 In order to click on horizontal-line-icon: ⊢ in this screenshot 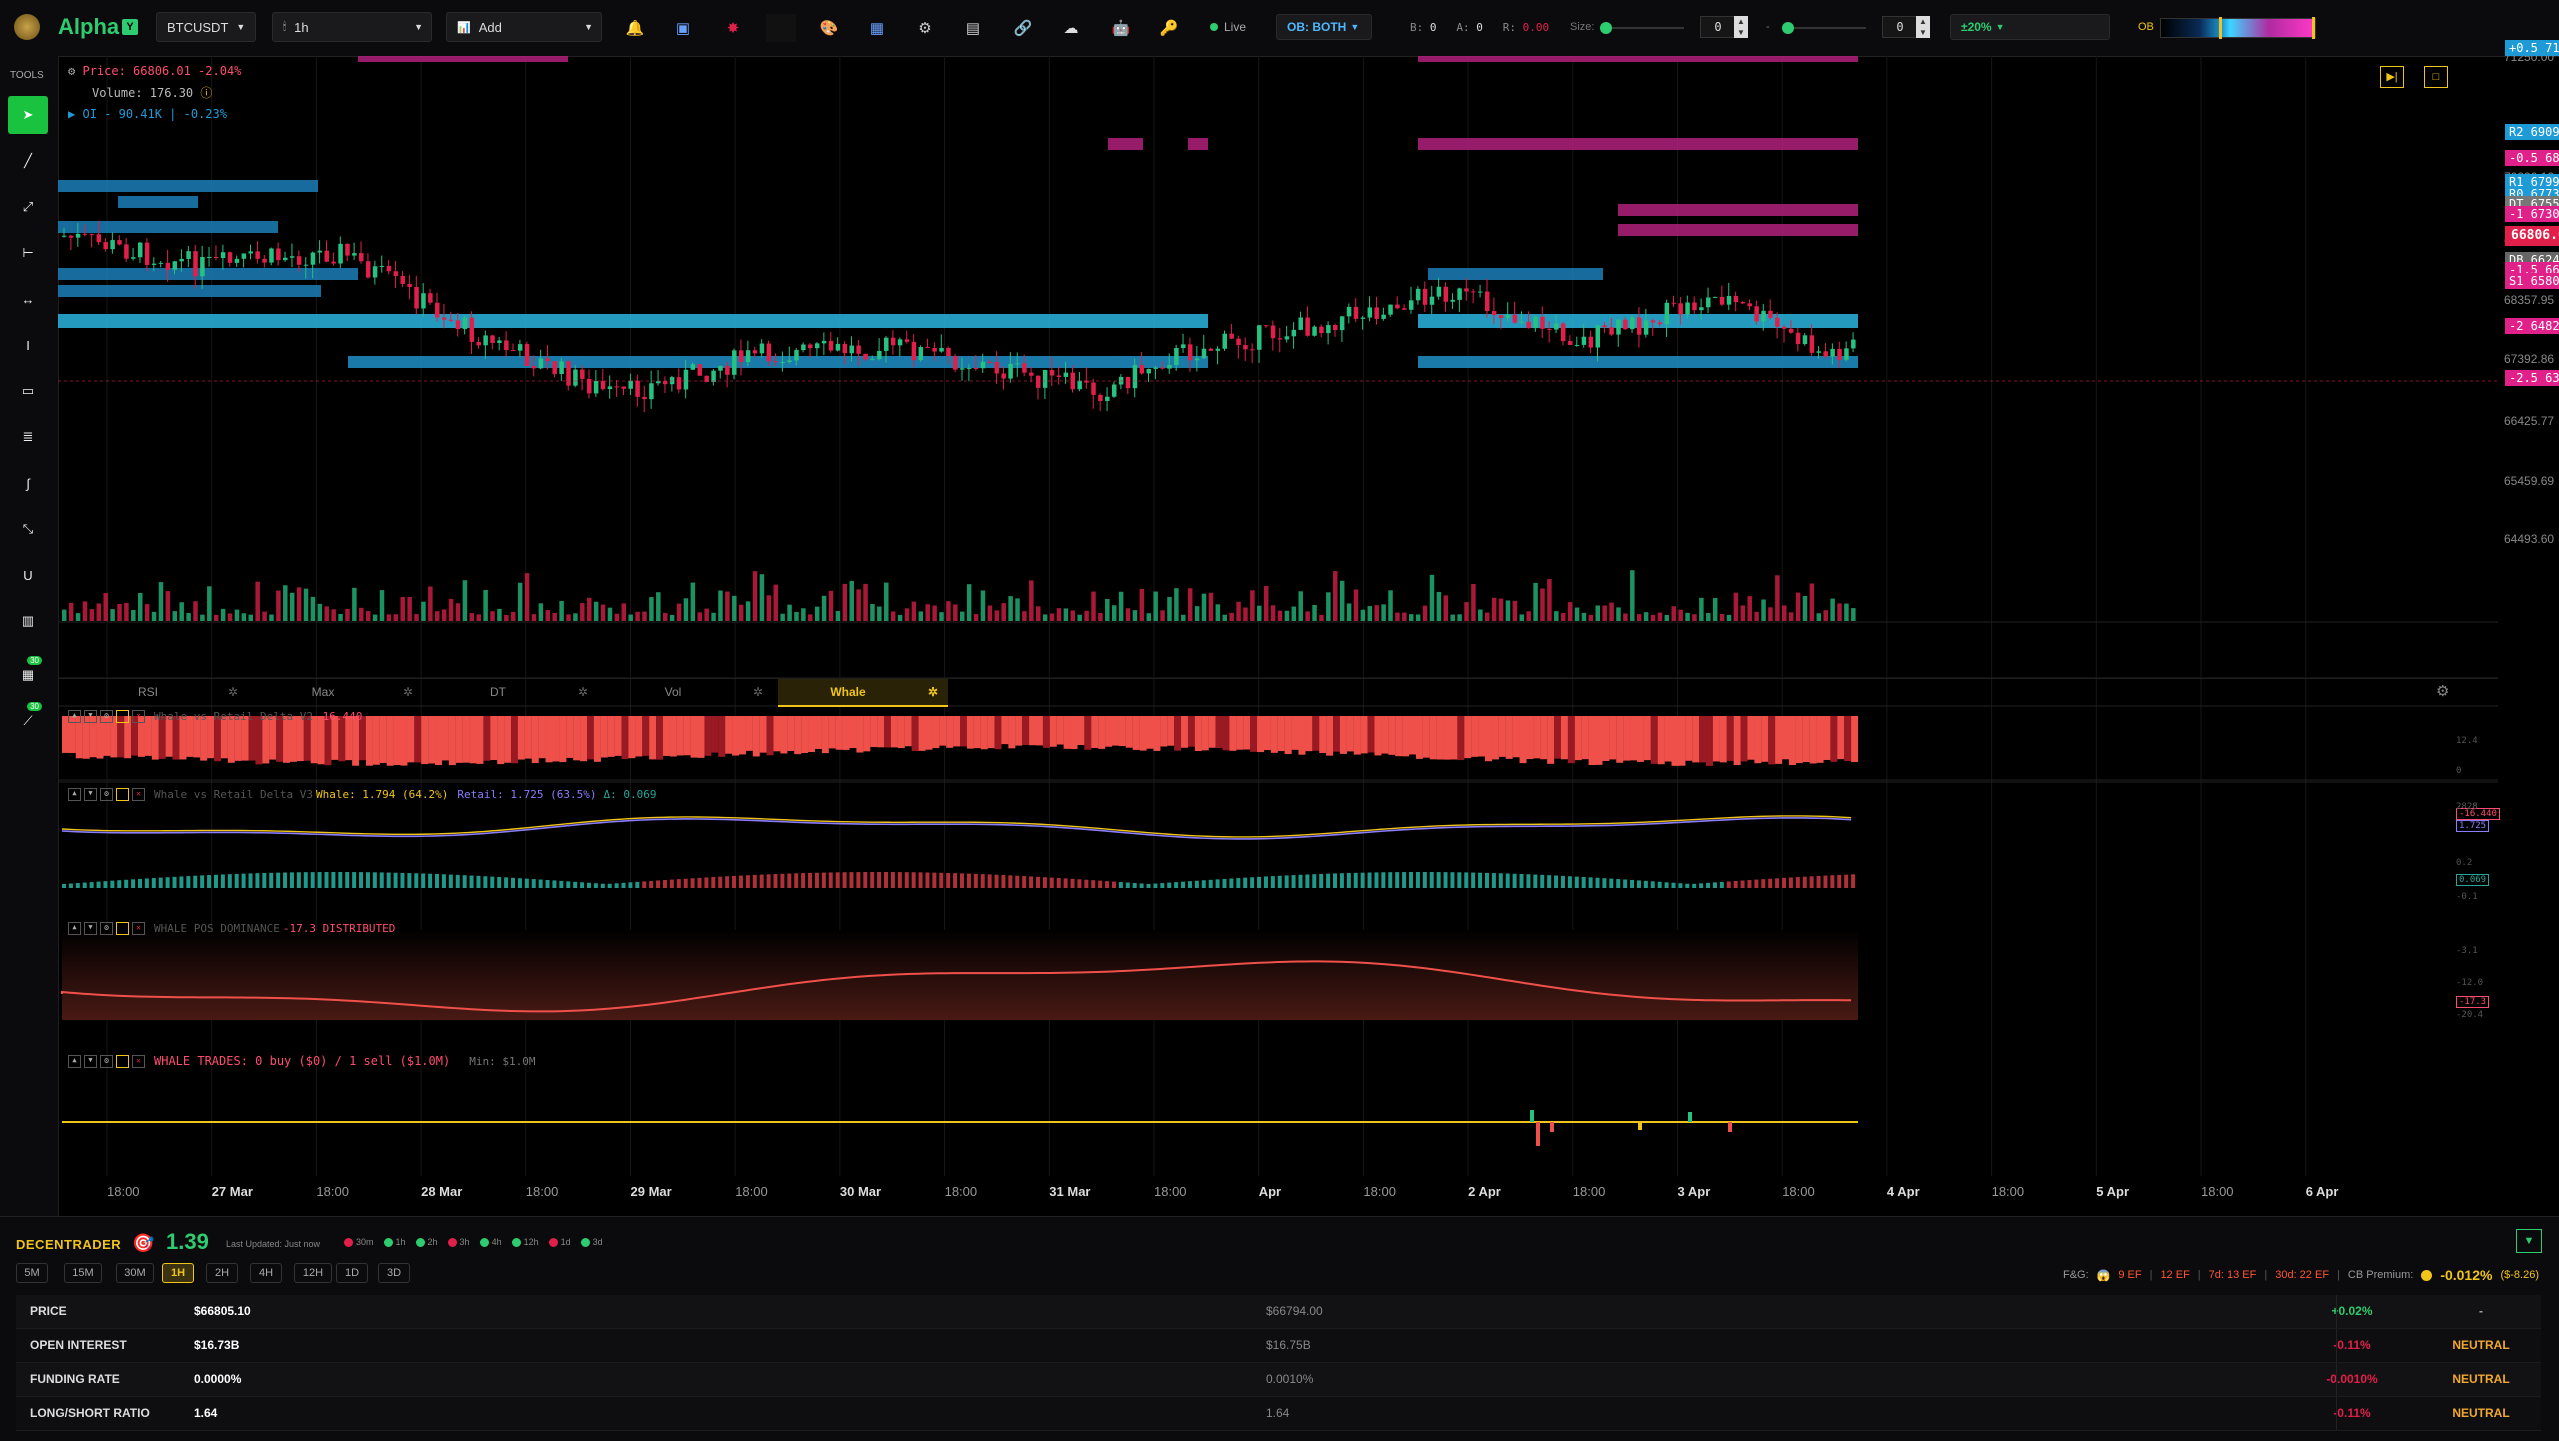, I will do `click(28, 253)`.